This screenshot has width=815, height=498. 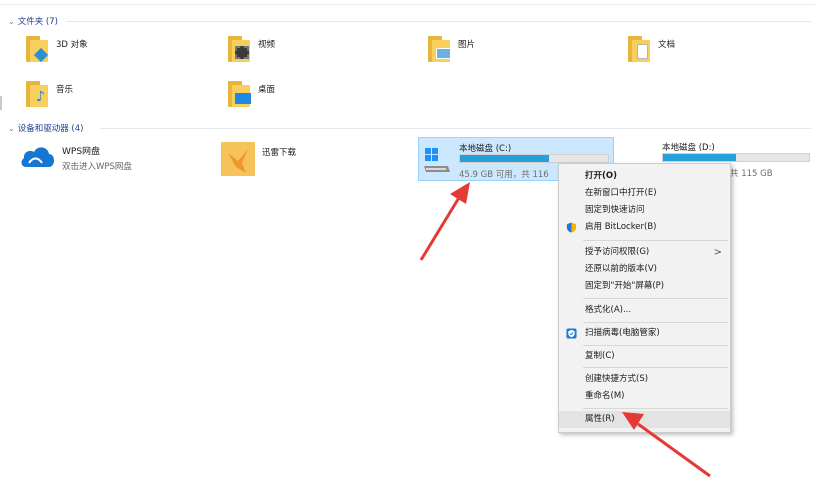 What do you see at coordinates (644, 227) in the screenshot?
I see `menu-item-bitlocker: 启用 BitLocker(B)` at bounding box center [644, 227].